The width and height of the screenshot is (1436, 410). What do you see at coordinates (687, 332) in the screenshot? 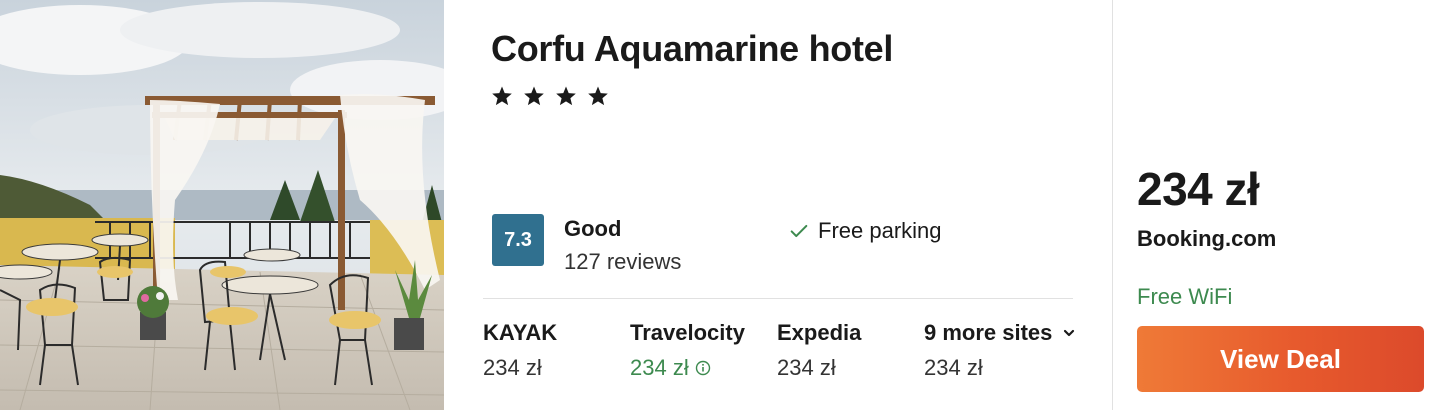
I see `site-name: Travelocity` at bounding box center [687, 332].